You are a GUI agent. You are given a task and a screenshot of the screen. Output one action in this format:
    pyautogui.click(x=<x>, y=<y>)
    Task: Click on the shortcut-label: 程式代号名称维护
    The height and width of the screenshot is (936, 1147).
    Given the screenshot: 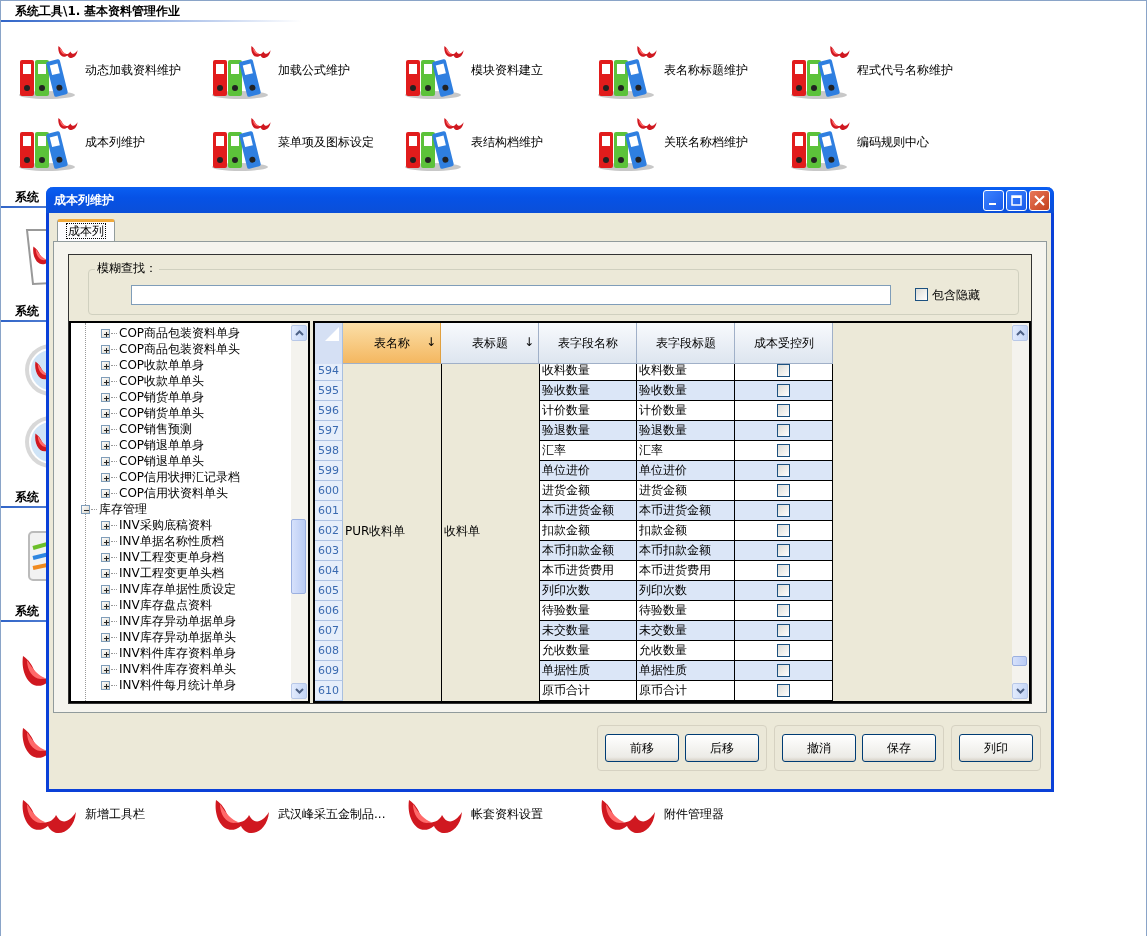 What is the action you would take?
    pyautogui.click(x=905, y=70)
    